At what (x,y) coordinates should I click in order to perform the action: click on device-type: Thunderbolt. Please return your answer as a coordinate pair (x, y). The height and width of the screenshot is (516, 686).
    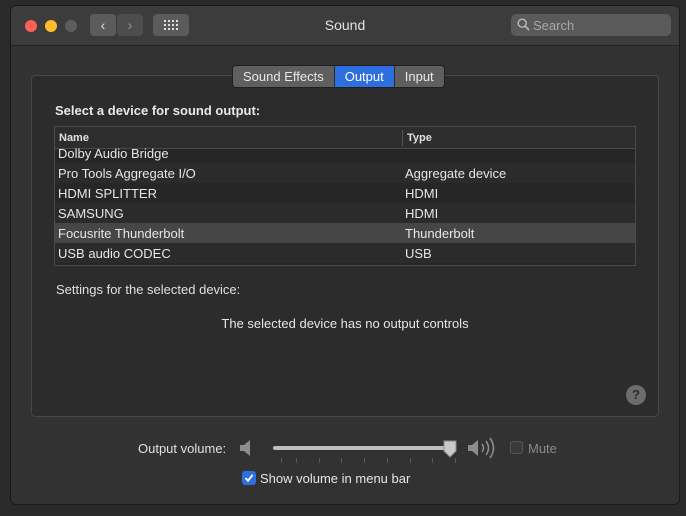
    Looking at the image, I should click on (440, 233).